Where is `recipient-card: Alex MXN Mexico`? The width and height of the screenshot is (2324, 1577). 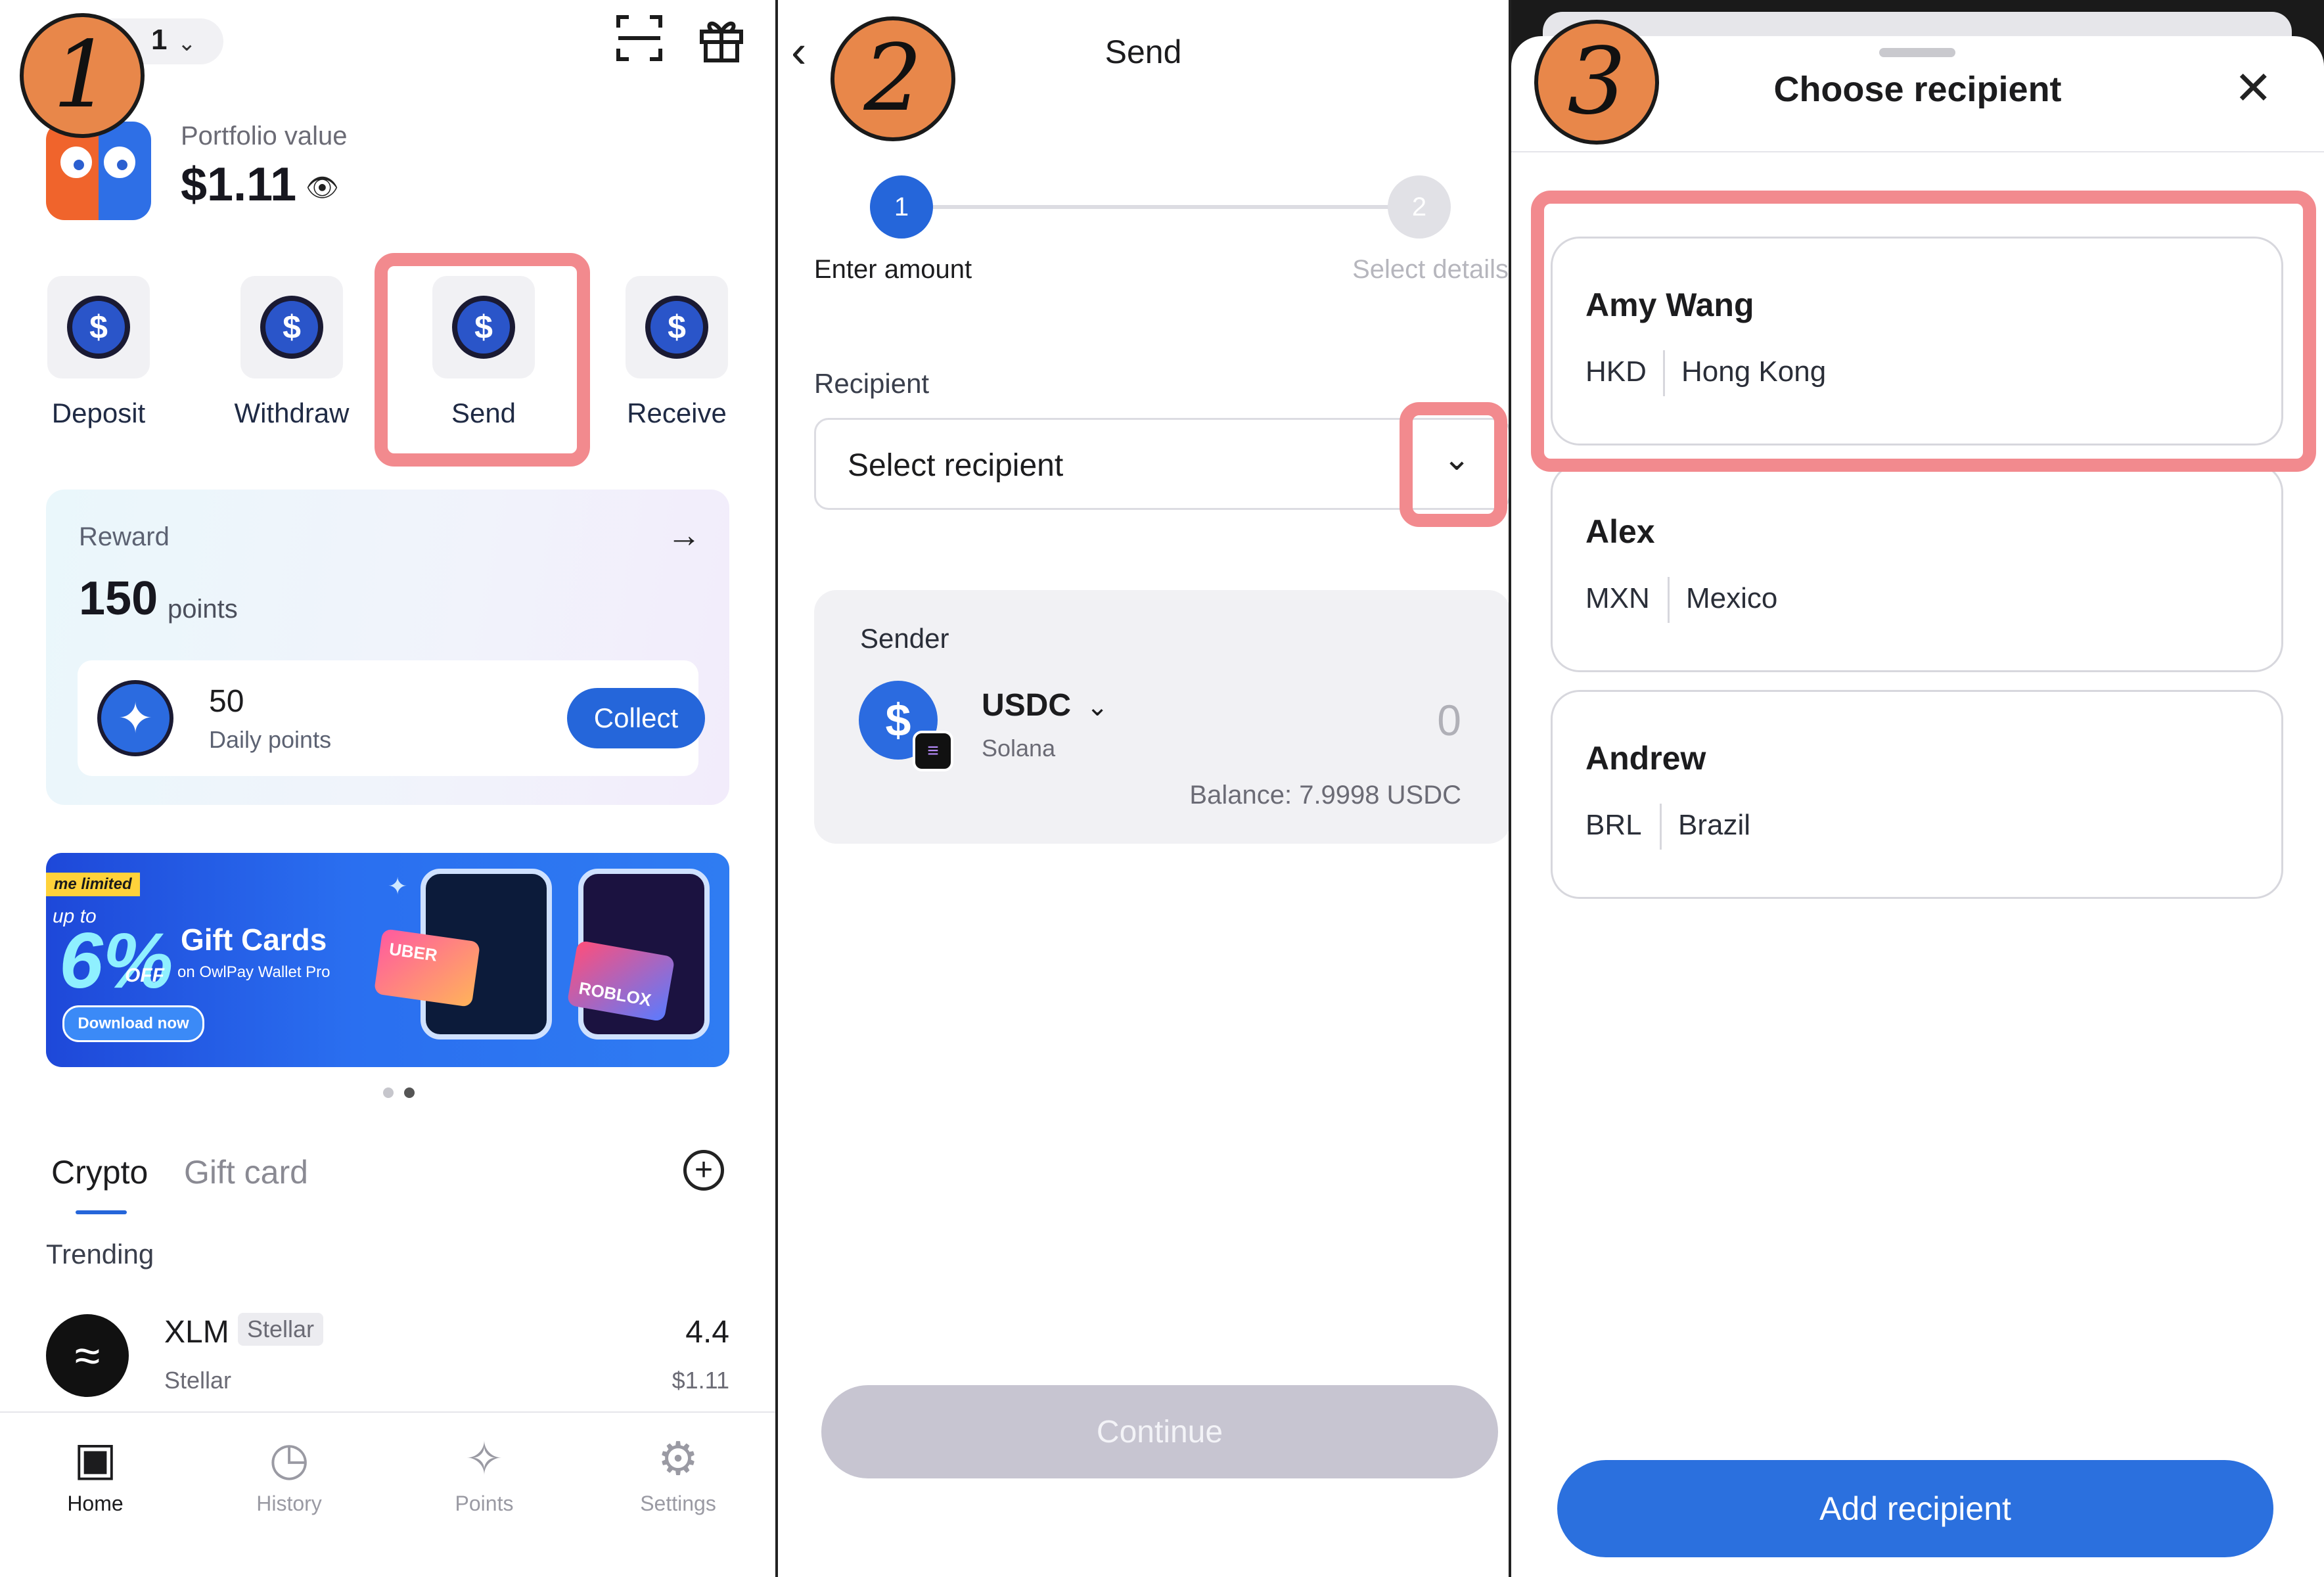
recipient-card: Alex MXN Mexico is located at coordinates (1917, 567).